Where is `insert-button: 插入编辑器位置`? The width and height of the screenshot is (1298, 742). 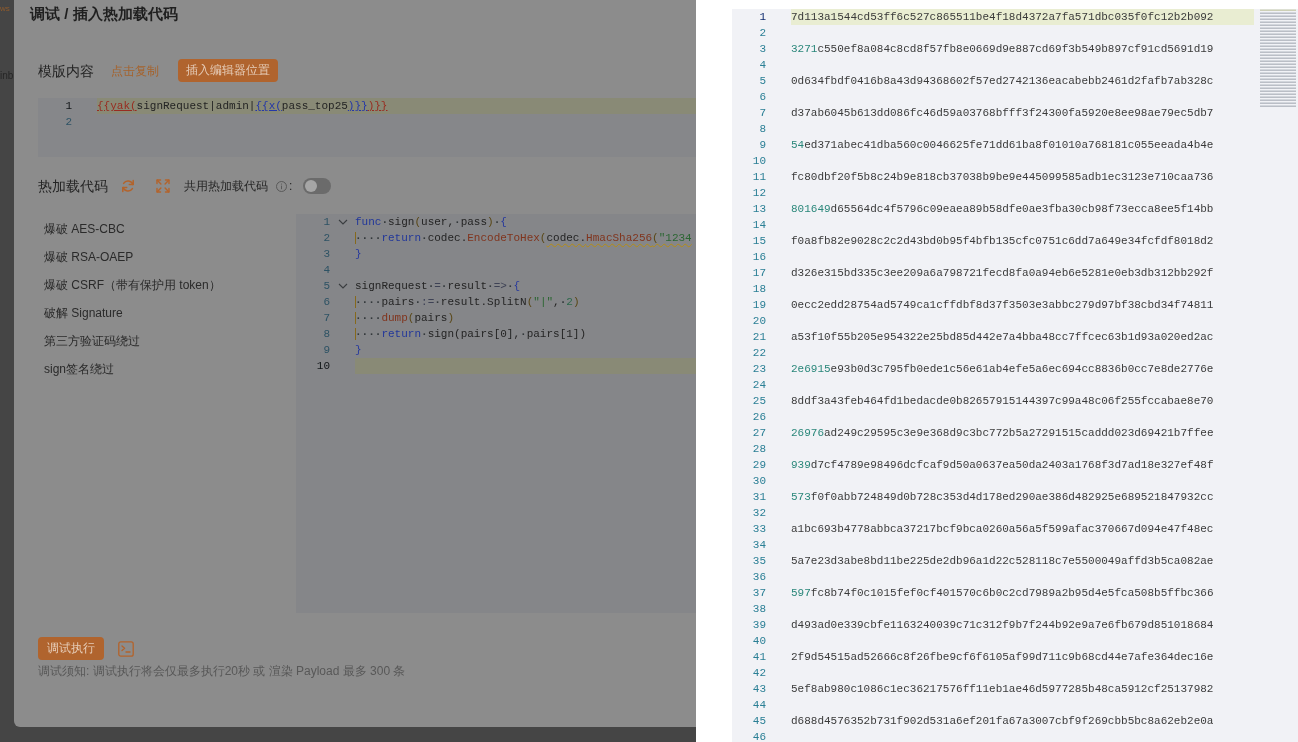
insert-button: 插入编辑器位置 is located at coordinates (228, 70).